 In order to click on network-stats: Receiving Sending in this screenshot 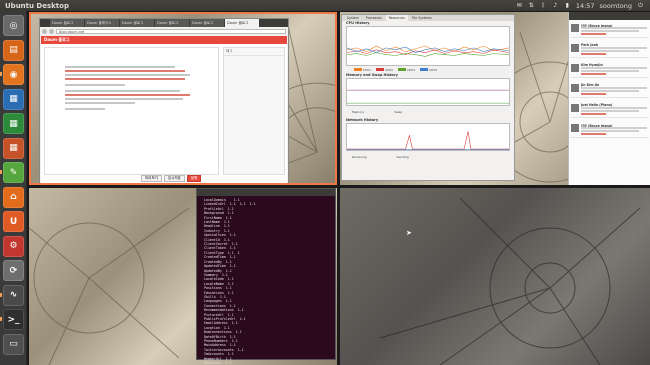, I will do `click(428, 157)`.